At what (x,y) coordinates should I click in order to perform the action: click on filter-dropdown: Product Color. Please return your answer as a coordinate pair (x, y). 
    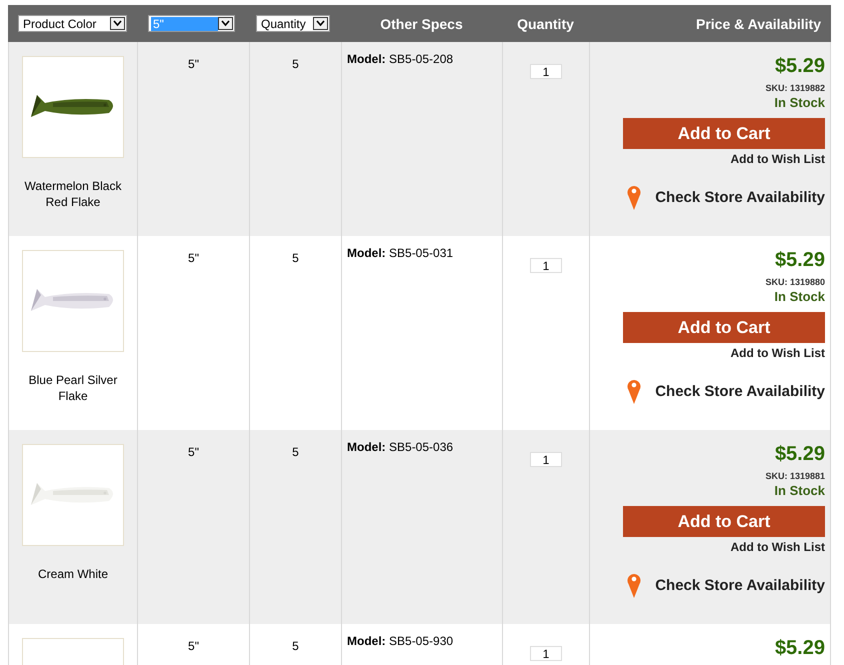
    Looking at the image, I should click on (72, 23).